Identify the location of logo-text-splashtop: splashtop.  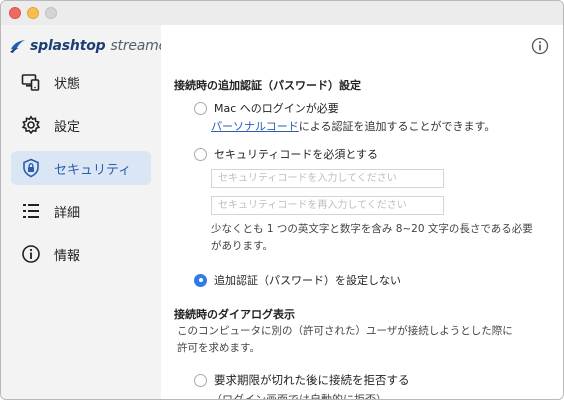
(68, 46).